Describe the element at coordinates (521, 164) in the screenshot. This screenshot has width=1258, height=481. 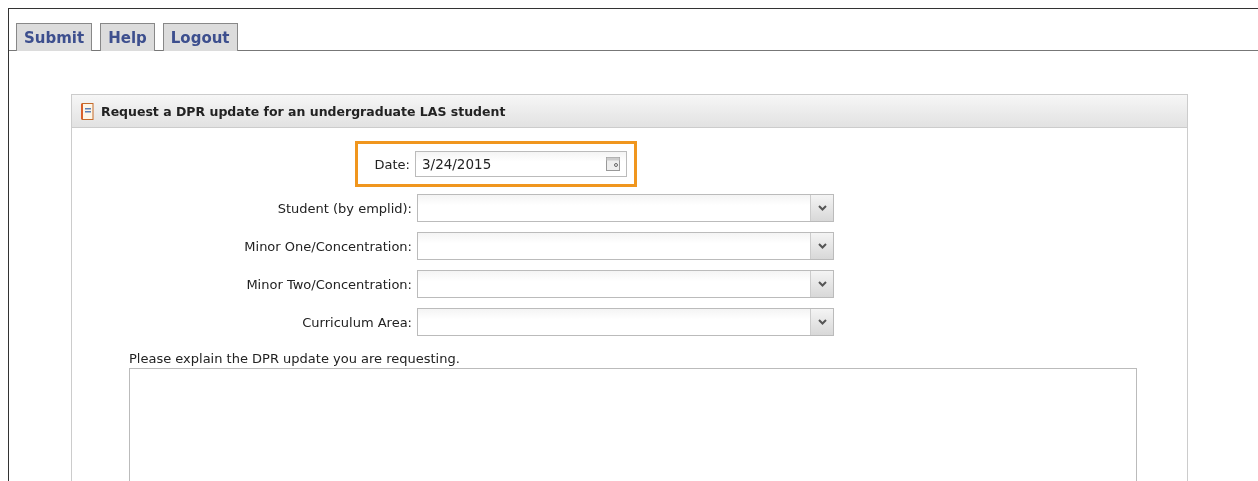
I see `date-field: 3/24/2015` at that location.